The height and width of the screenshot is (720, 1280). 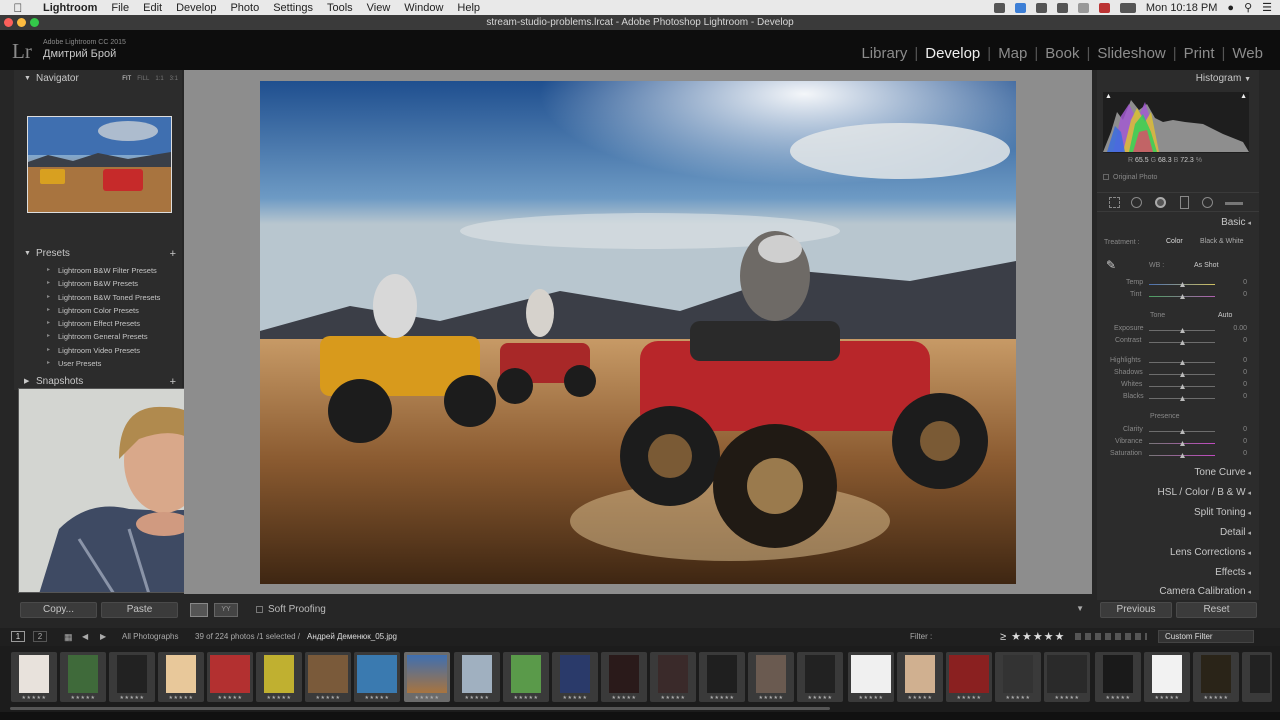 What do you see at coordinates (1235, 532) in the screenshot?
I see `detail-section: Detail` at bounding box center [1235, 532].